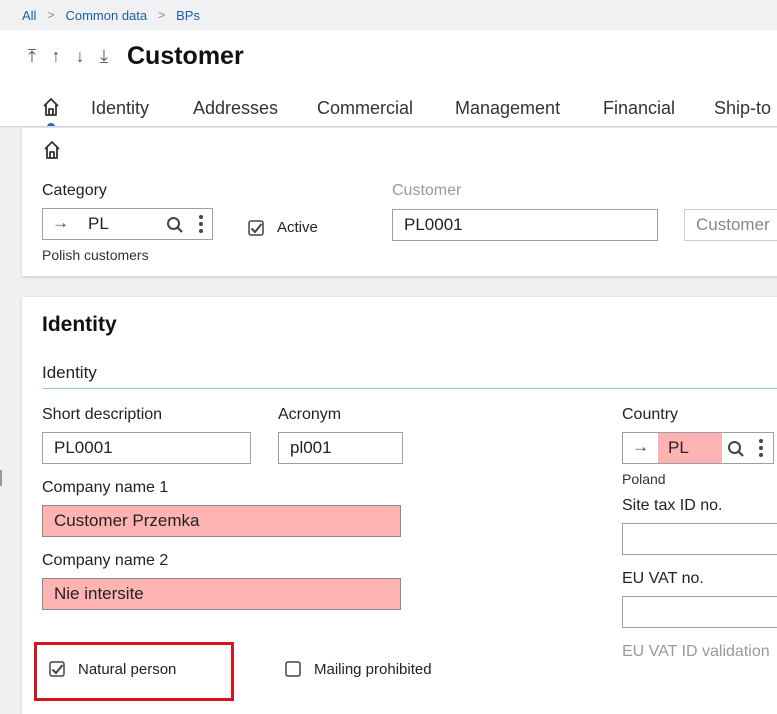 The image size is (777, 714). Describe the element at coordinates (69, 372) in the screenshot. I see `subsection-title: Identity` at that location.